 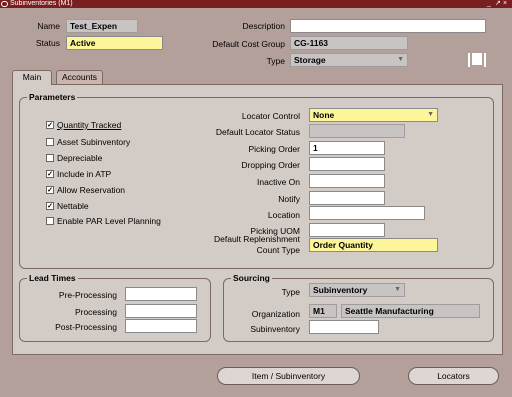 What do you see at coordinates (275, 314) in the screenshot?
I see `organization-label: Organization` at bounding box center [275, 314].